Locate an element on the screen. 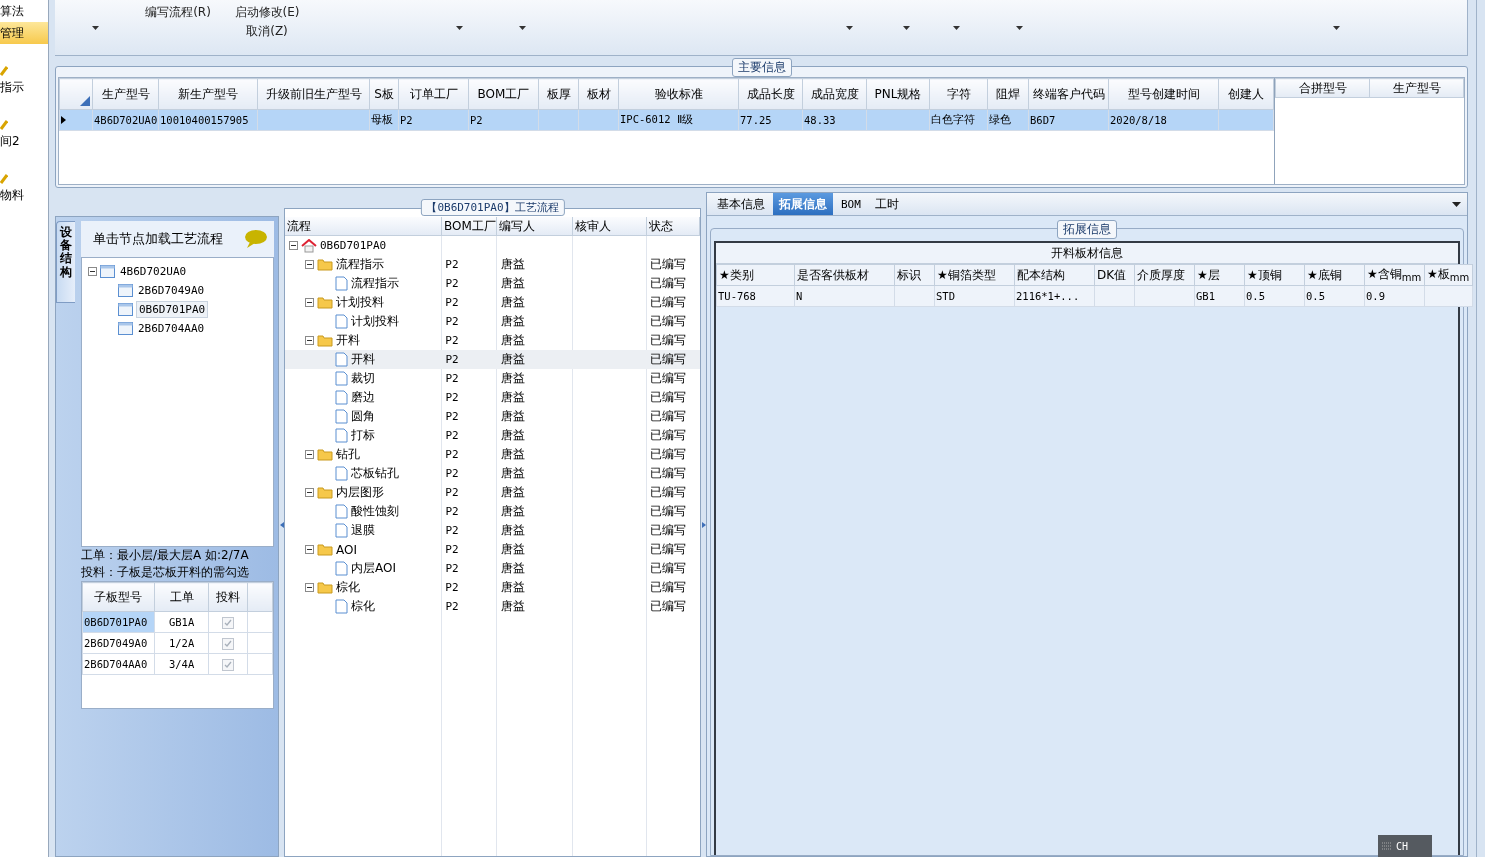 This screenshot has width=1485, height=857. column-header: BOM工厂 is located at coordinates (503, 94).